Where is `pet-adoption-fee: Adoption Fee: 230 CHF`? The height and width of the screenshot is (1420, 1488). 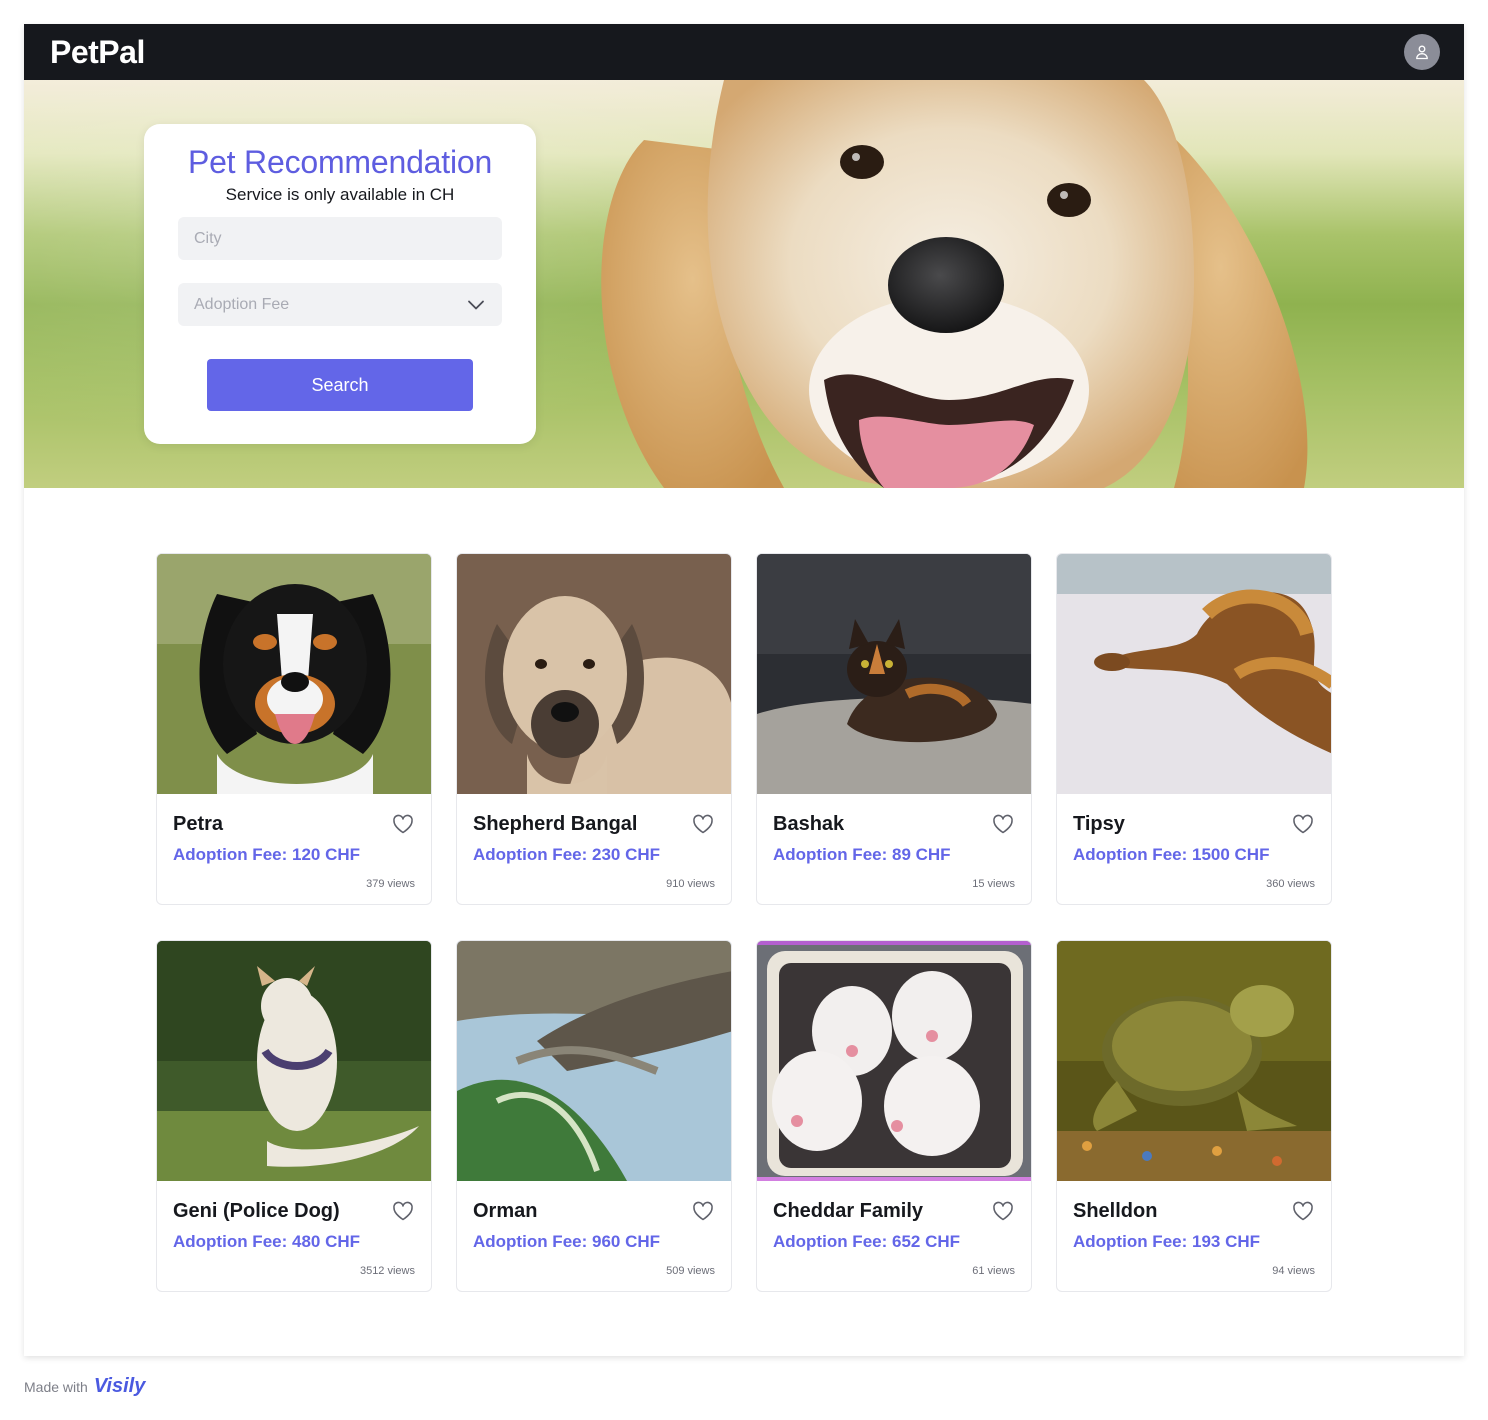 pet-adoption-fee: Adoption Fee: 230 CHF is located at coordinates (567, 854).